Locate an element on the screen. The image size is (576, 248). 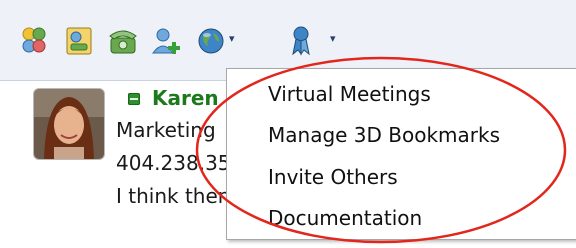
contact-status-message: I think ther is located at coordinates (171, 196).